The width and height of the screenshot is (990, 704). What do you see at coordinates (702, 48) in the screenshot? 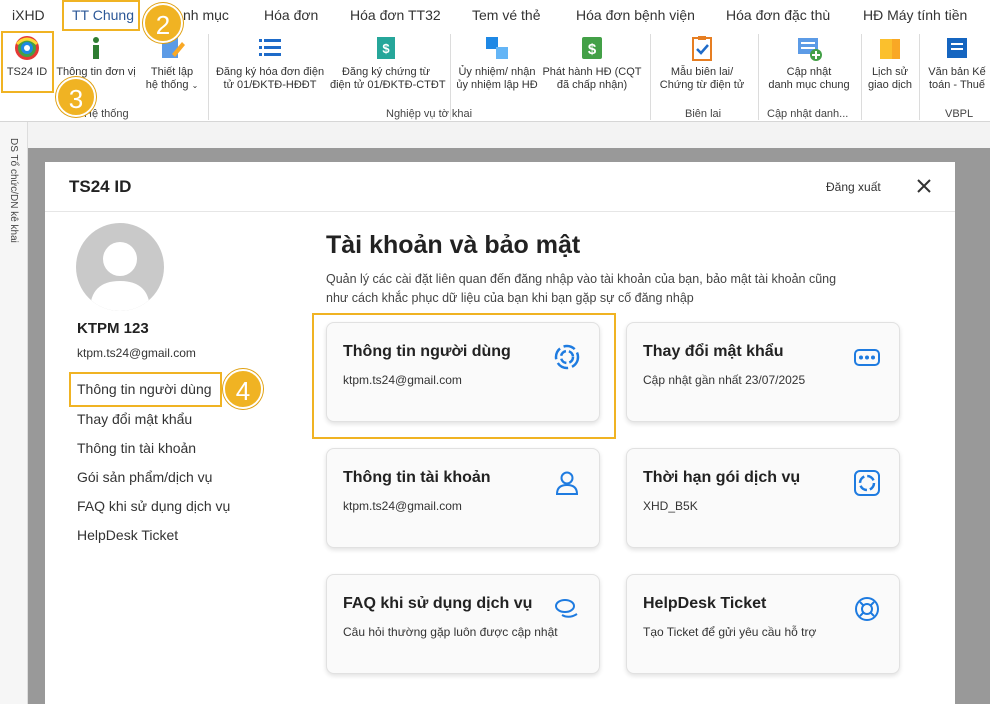
I see `clipboard-check-icon` at bounding box center [702, 48].